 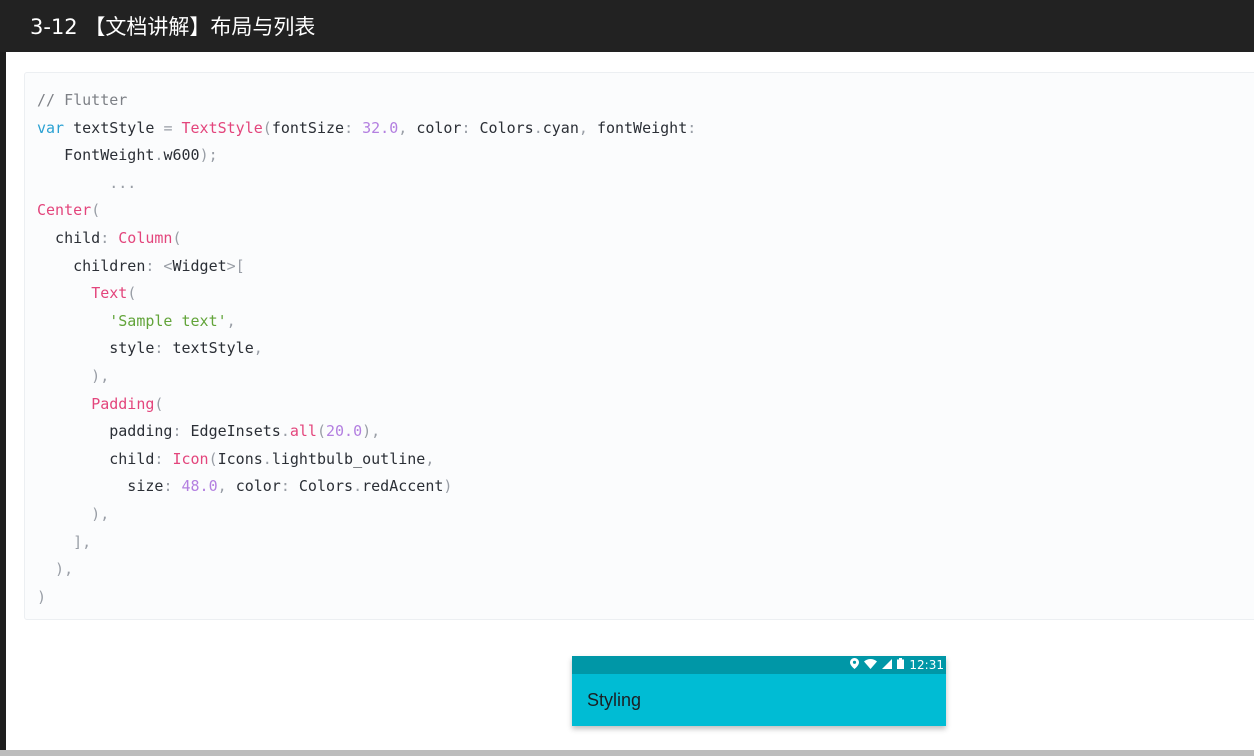 I want to click on code-line: child: Column(, so click(x=366, y=239).